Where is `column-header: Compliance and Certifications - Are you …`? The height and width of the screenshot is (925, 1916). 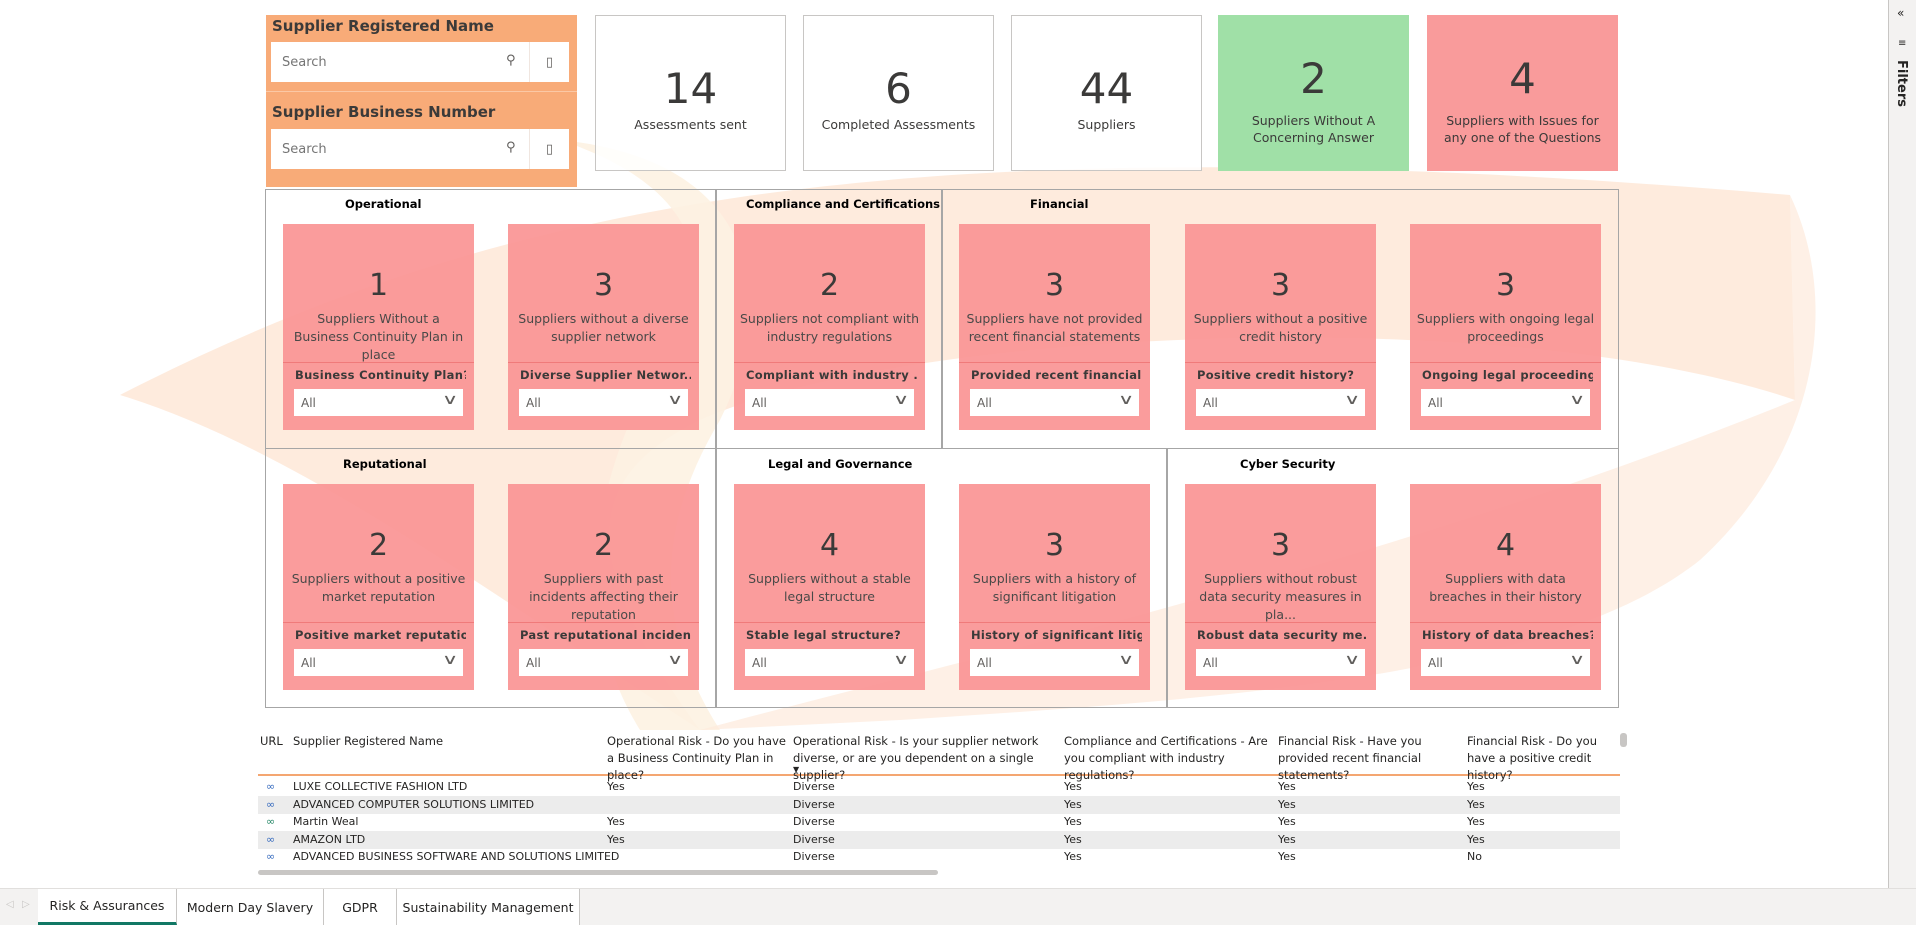 column-header: Compliance and Certifications - Are you … is located at coordinates (1168, 758).